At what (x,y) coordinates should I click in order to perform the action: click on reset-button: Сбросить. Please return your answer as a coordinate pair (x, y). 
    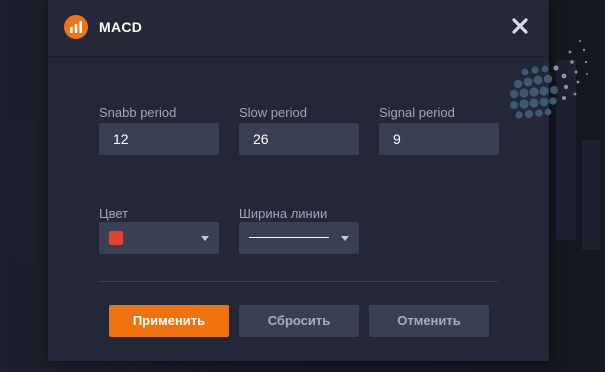
    Looking at the image, I should click on (299, 321).